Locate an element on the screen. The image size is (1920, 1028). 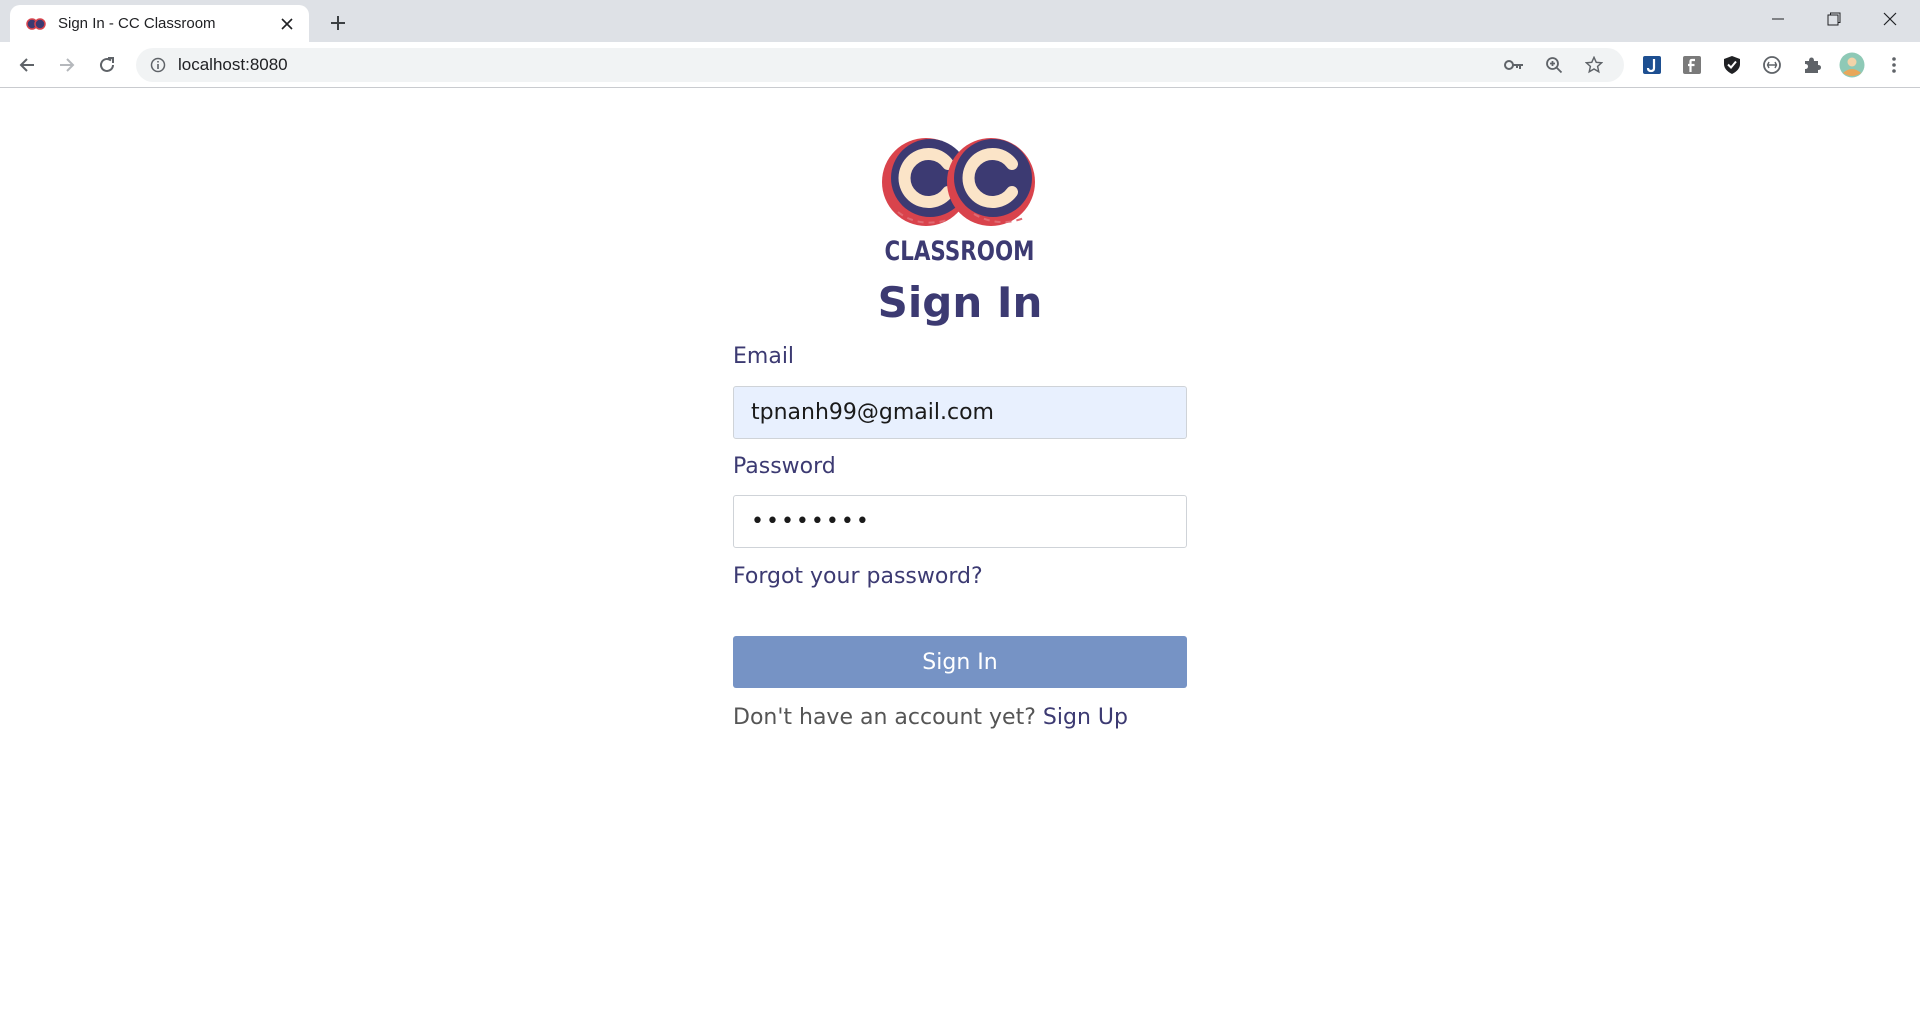
shield-icon is located at coordinates (1732, 65).